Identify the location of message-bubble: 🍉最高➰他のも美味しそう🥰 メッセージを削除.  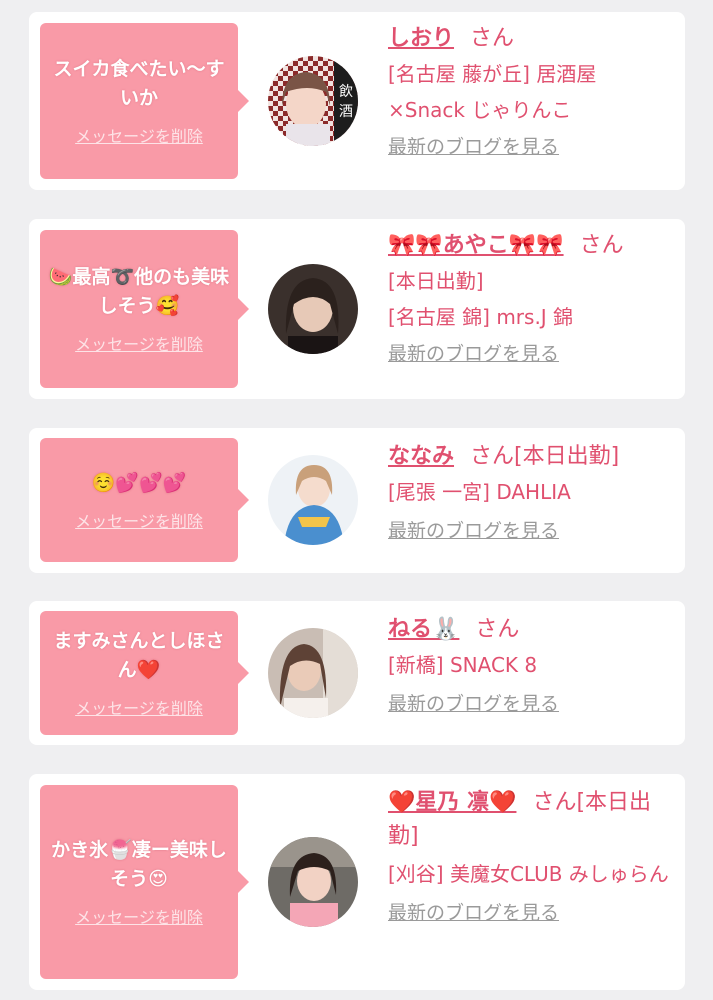
(144, 309).